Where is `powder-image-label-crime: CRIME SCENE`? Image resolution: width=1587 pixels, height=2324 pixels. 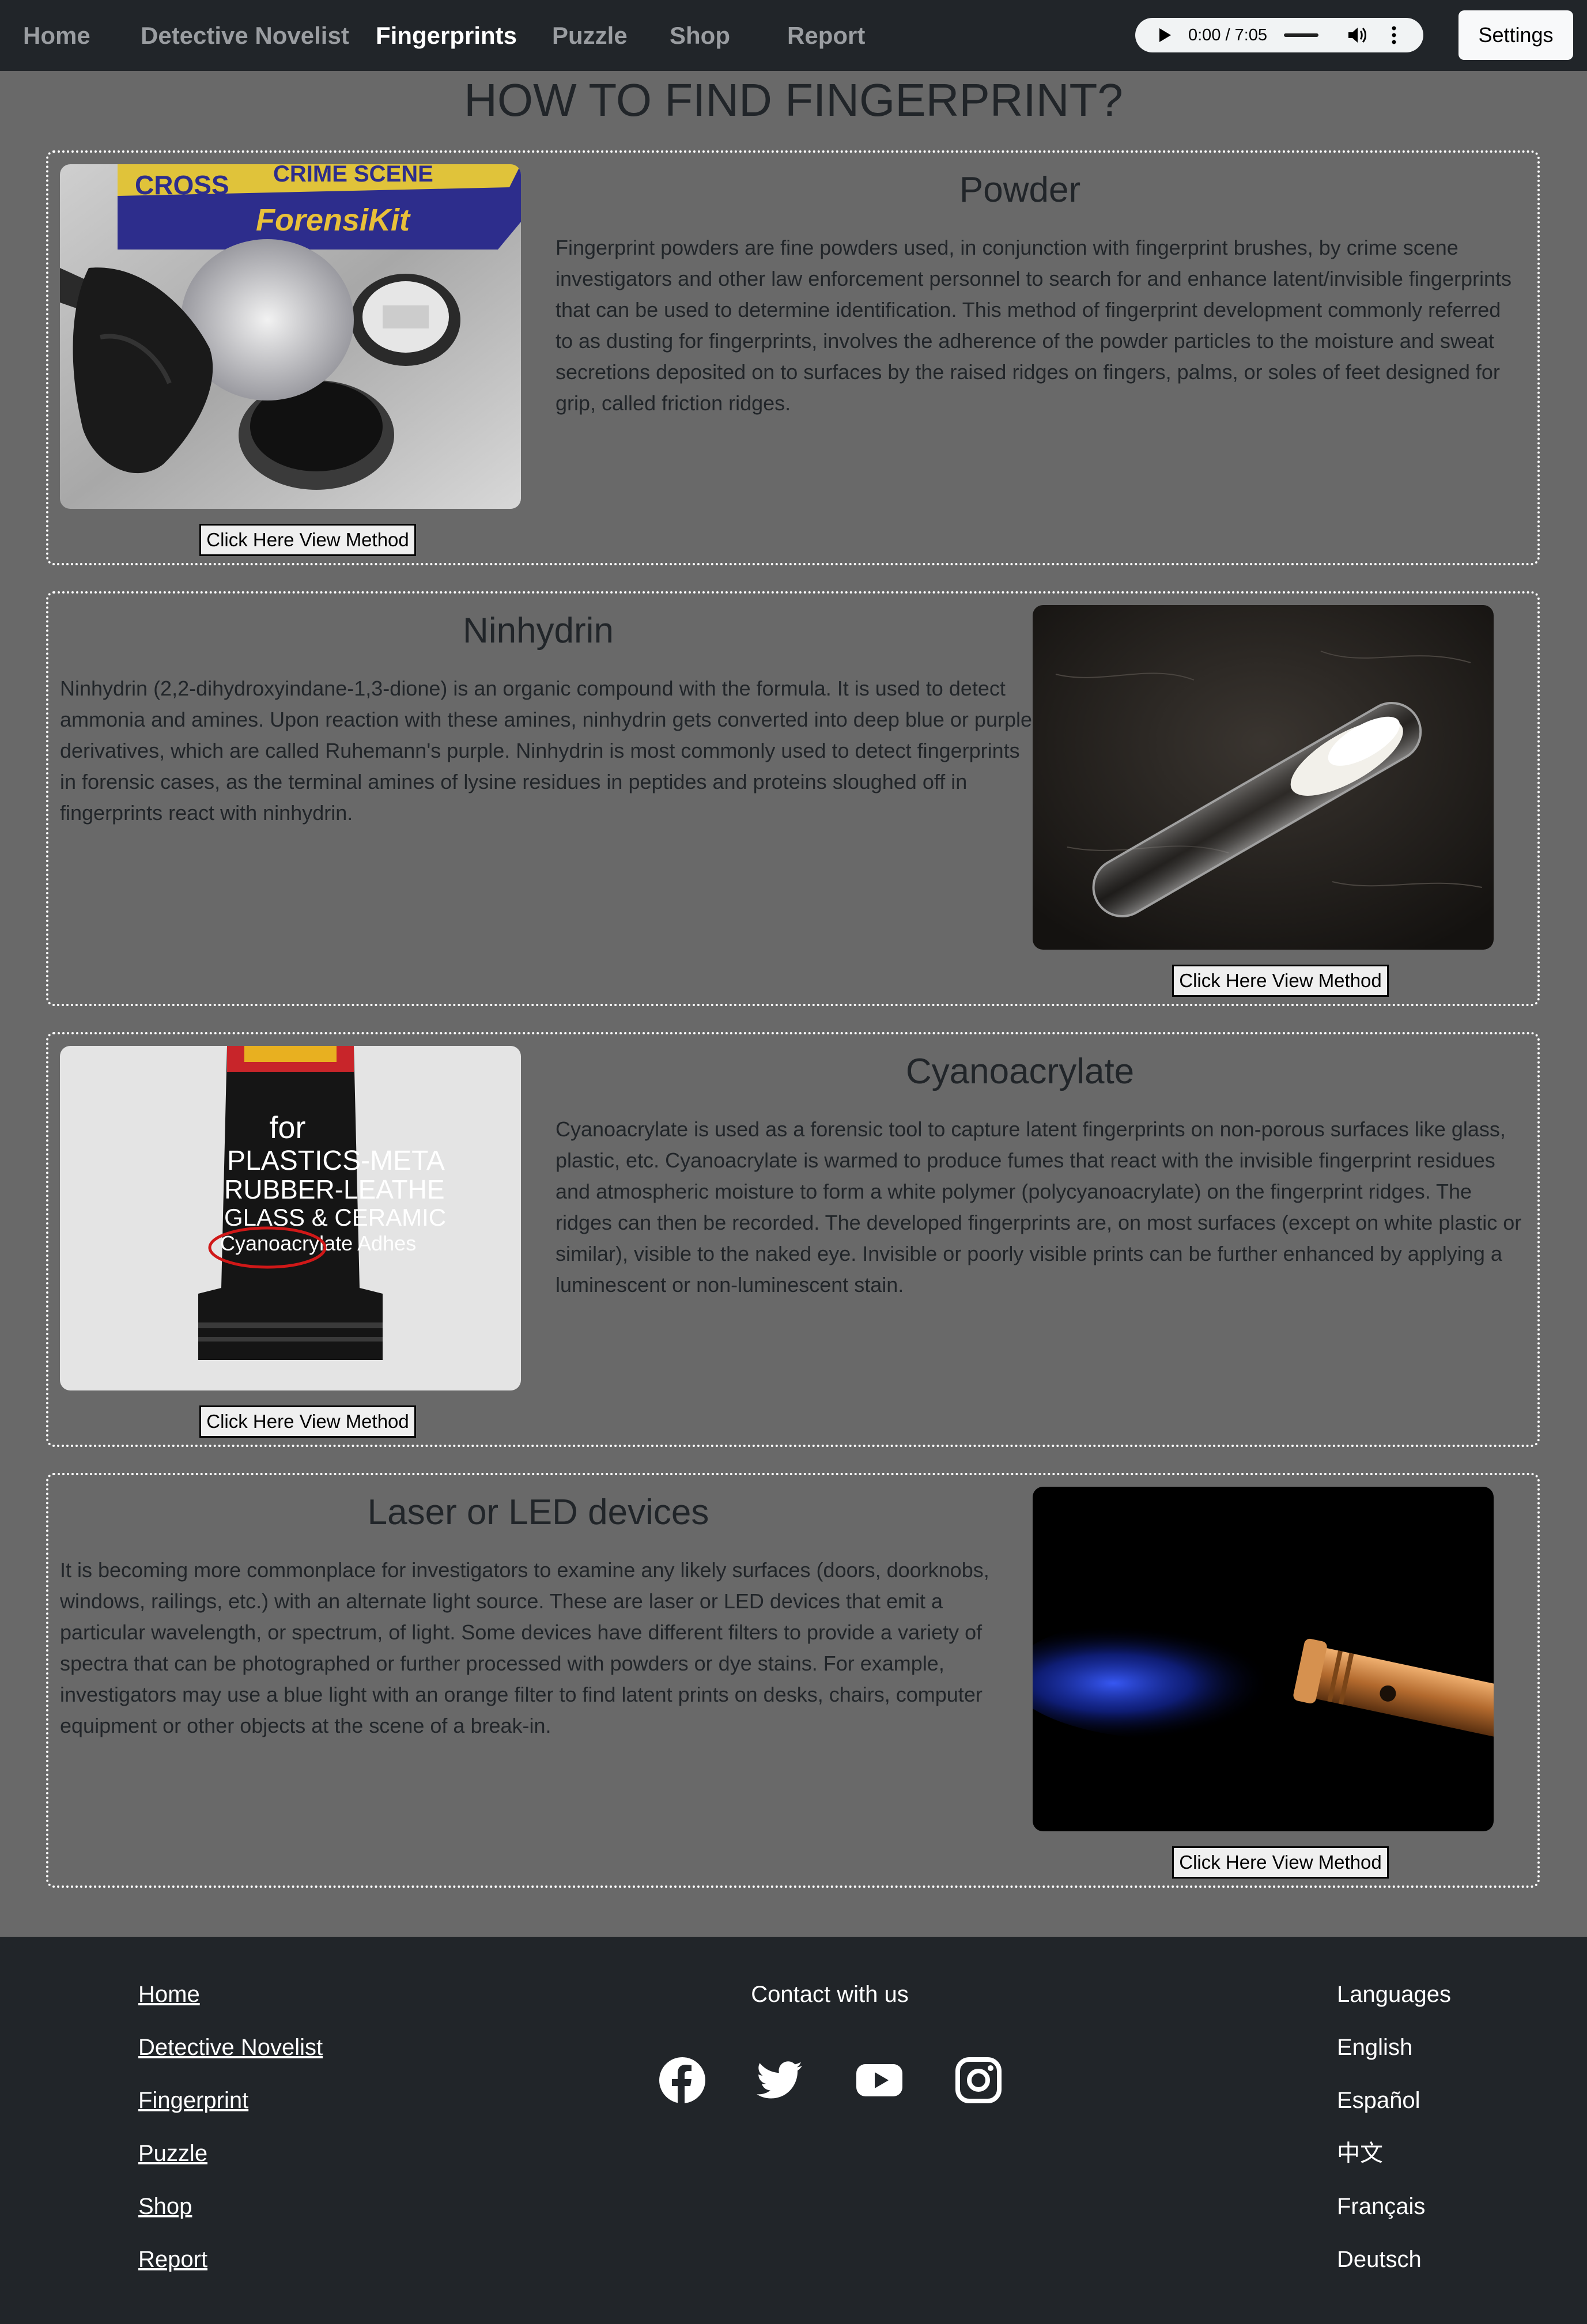 powder-image-label-crime: CRIME SCENE is located at coordinates (353, 176).